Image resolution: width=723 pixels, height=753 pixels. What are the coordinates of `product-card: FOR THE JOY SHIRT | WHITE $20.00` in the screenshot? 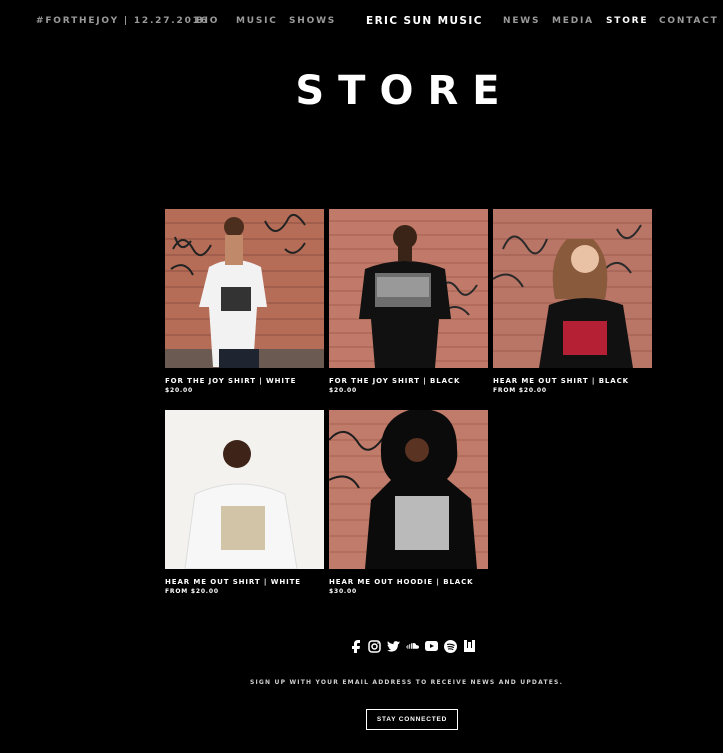 It's located at (244, 301).